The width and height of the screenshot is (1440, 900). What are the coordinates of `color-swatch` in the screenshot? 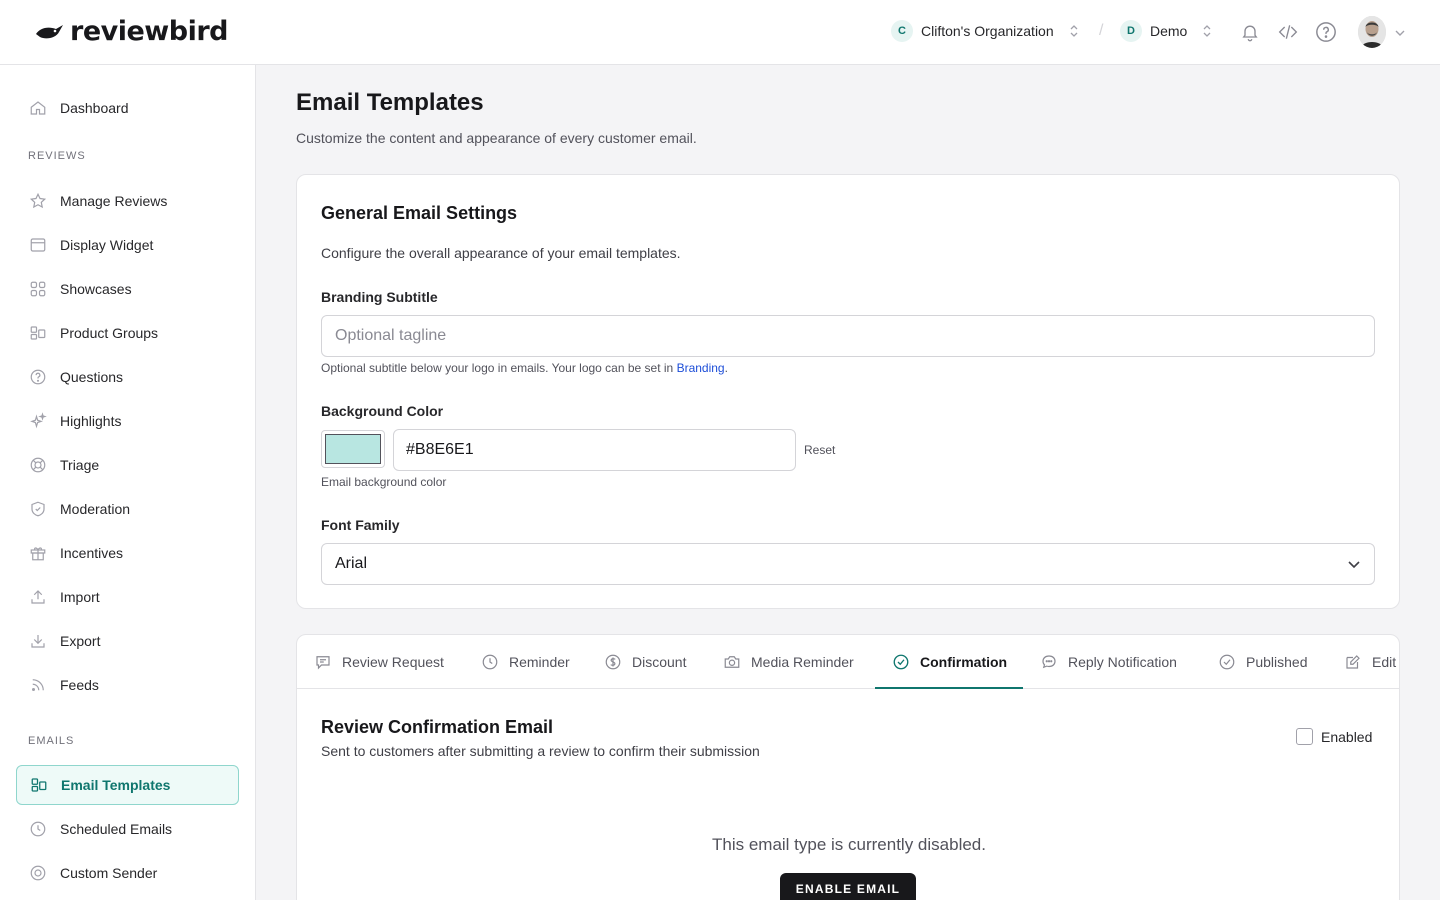 It's located at (353, 449).